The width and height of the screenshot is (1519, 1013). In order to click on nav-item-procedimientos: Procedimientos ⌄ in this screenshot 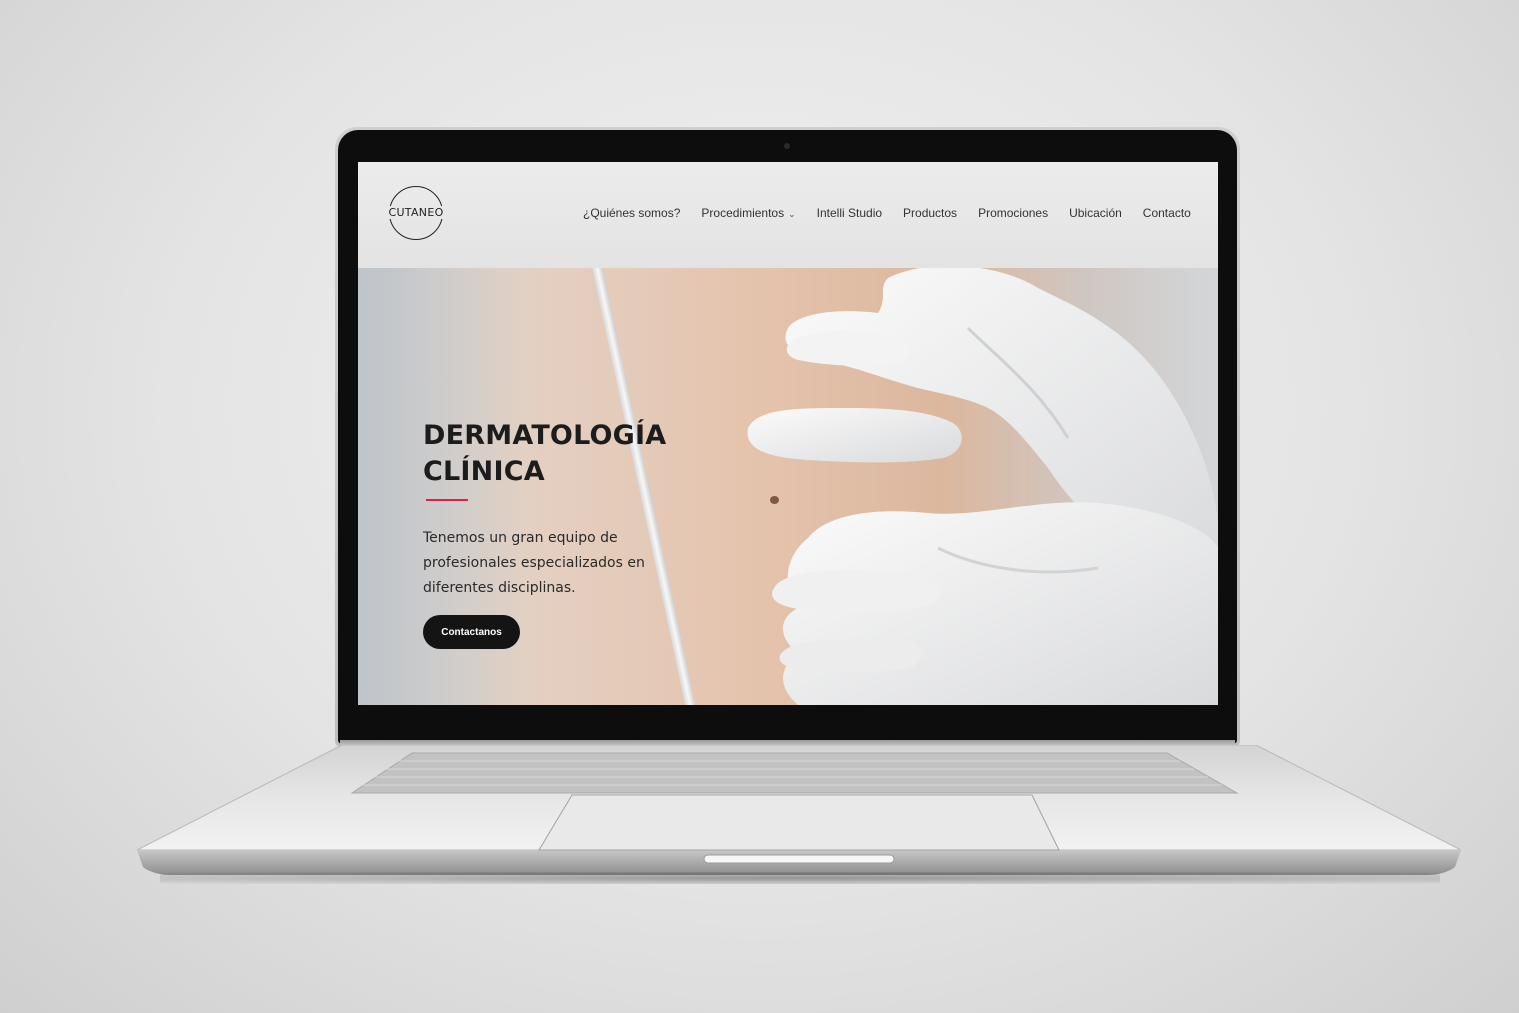, I will do `click(748, 213)`.